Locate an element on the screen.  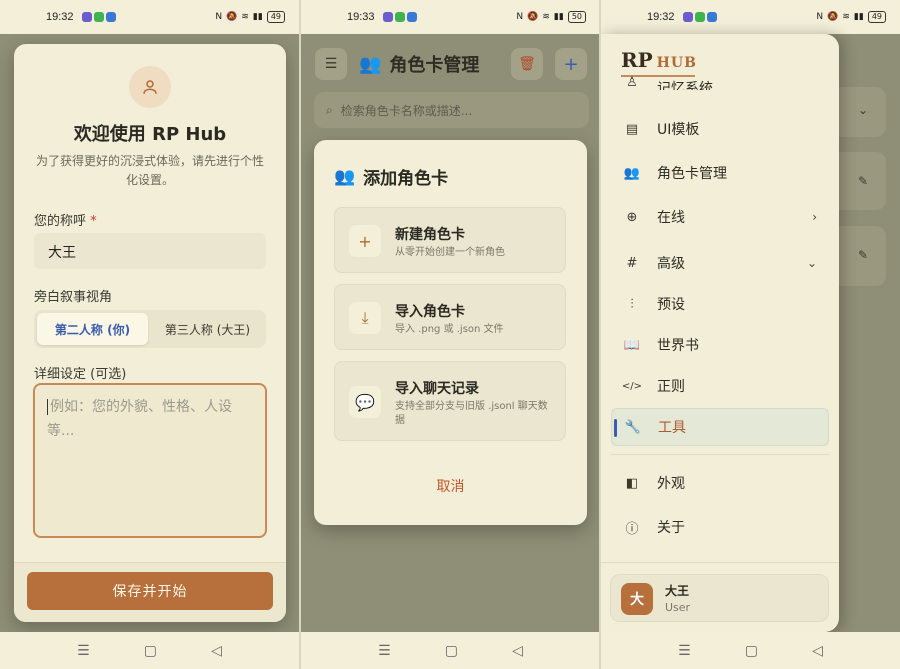
modal-title: 👥 添加角色卡 is located at coordinates (391, 177).